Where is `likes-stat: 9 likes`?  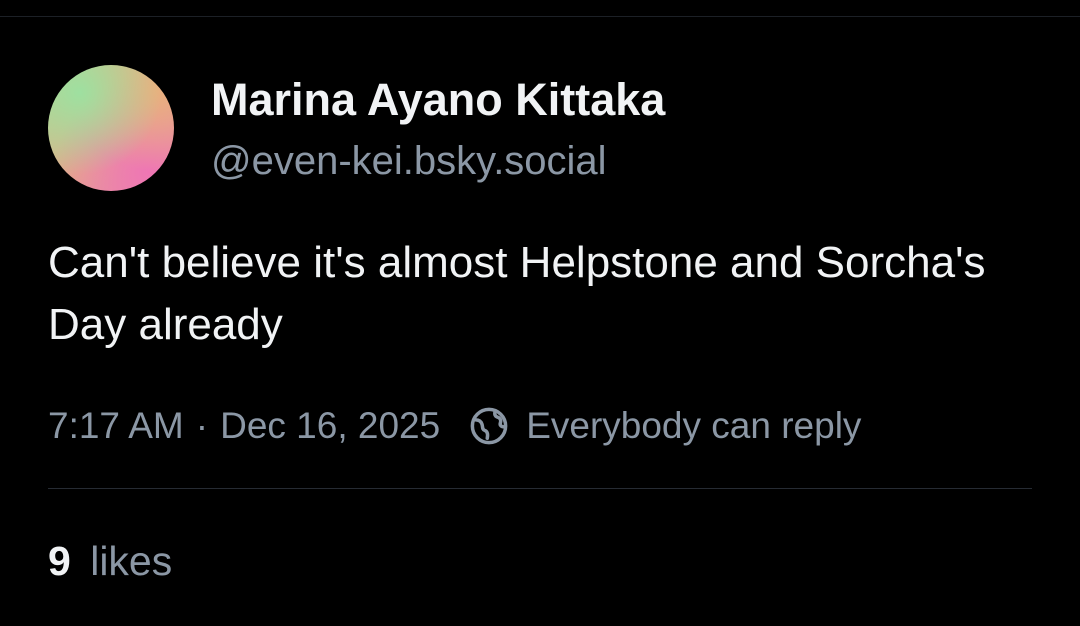
likes-stat: 9 likes is located at coordinates (110, 561).